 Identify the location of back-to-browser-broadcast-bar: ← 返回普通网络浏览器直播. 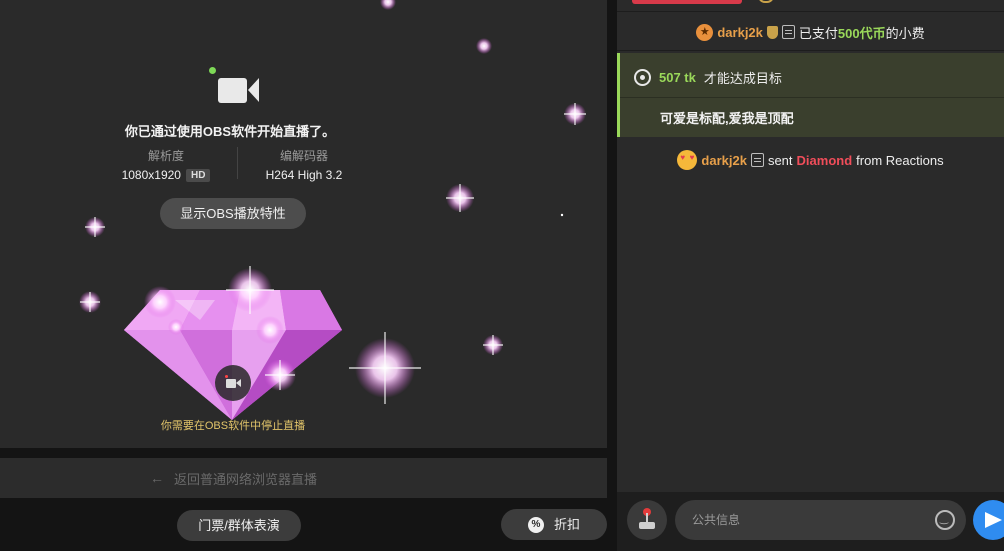
(303, 478).